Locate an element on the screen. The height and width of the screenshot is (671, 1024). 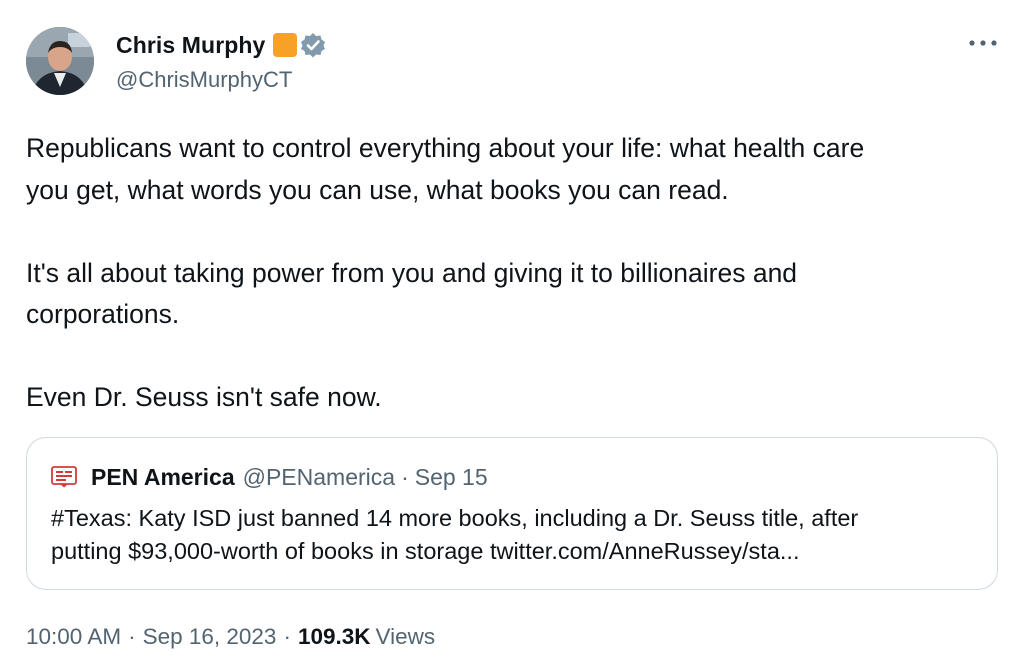
quoted-author-handle: @PENamerica is located at coordinates (319, 476).